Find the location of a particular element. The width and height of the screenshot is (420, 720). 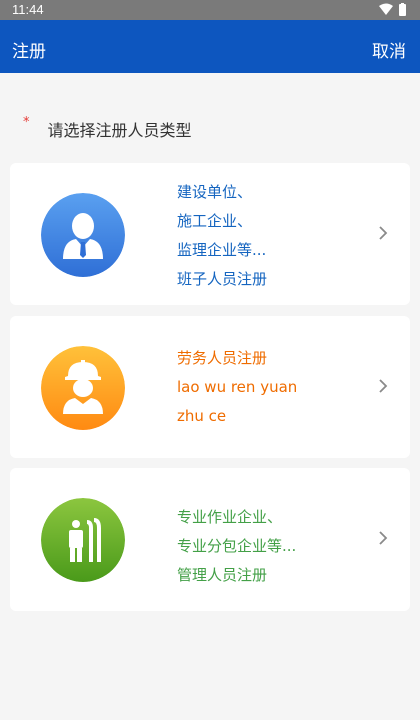

card-line: 建设单位、 is located at coordinates (215, 192).